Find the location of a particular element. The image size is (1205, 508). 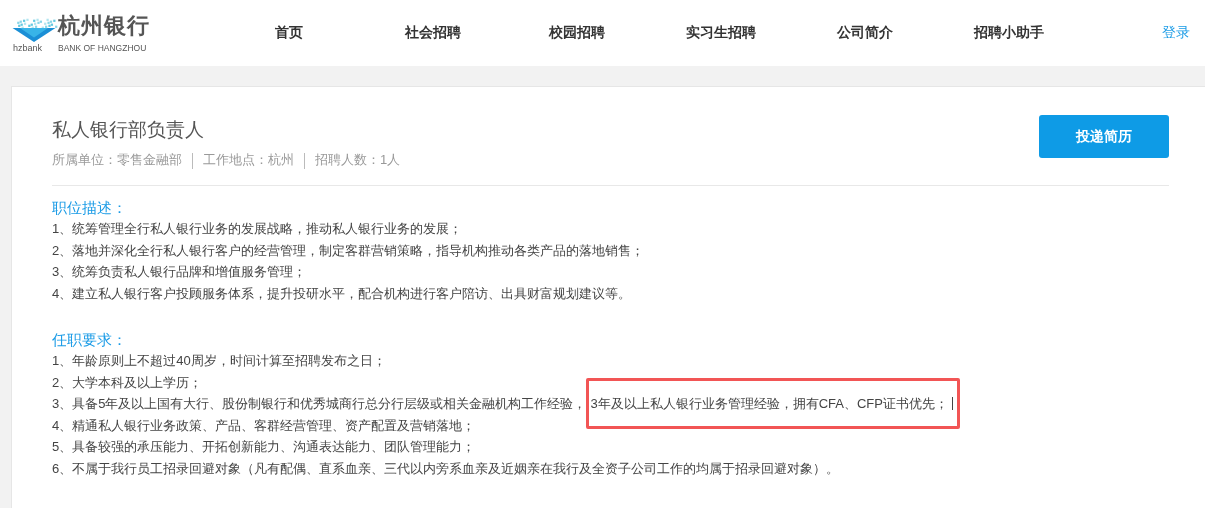

list-line: 2、大学本科及以上学历； is located at coordinates (127, 382).